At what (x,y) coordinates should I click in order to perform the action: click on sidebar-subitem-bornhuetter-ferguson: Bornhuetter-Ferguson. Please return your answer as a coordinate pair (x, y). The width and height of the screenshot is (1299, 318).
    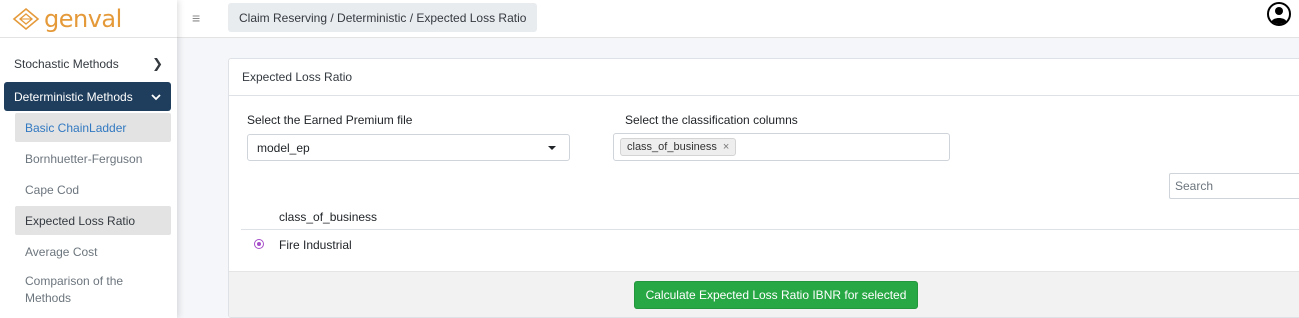
    Looking at the image, I should click on (93, 158).